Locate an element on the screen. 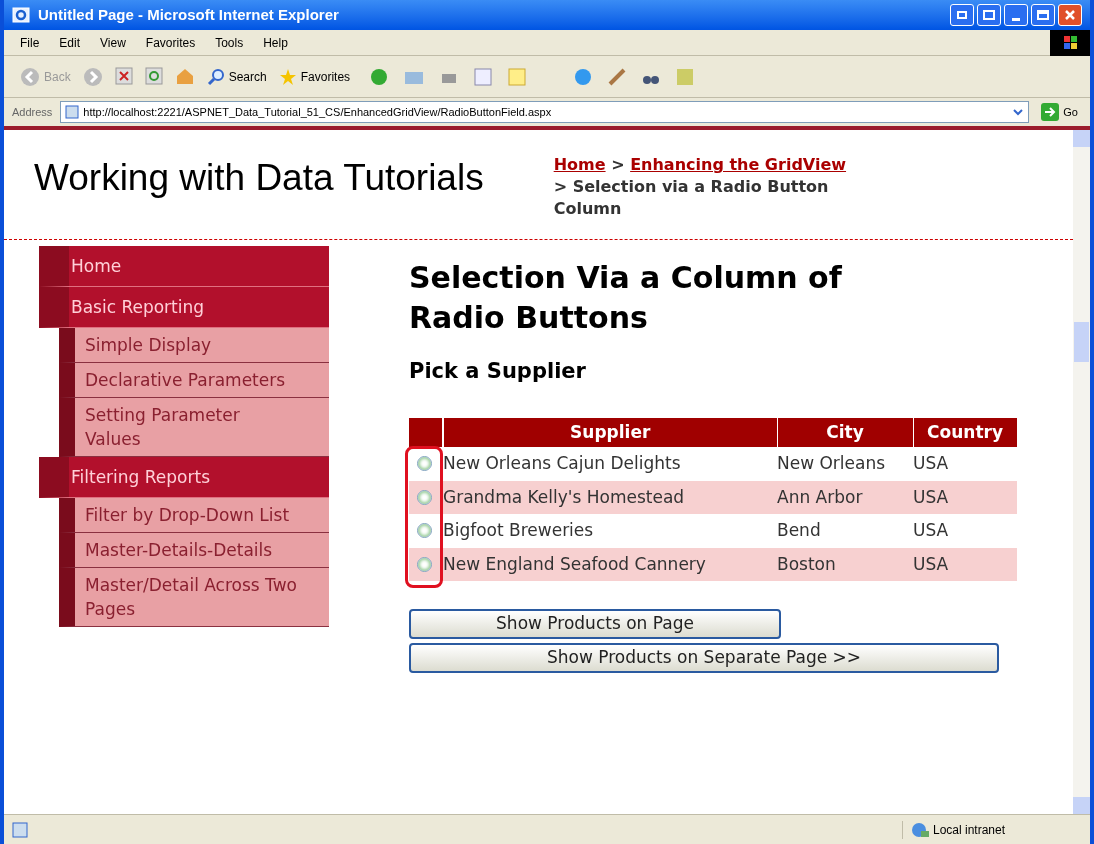 Image resolution: width=1094 pixels, height=844 pixels. browser-icon is located at coordinates (21, 15).